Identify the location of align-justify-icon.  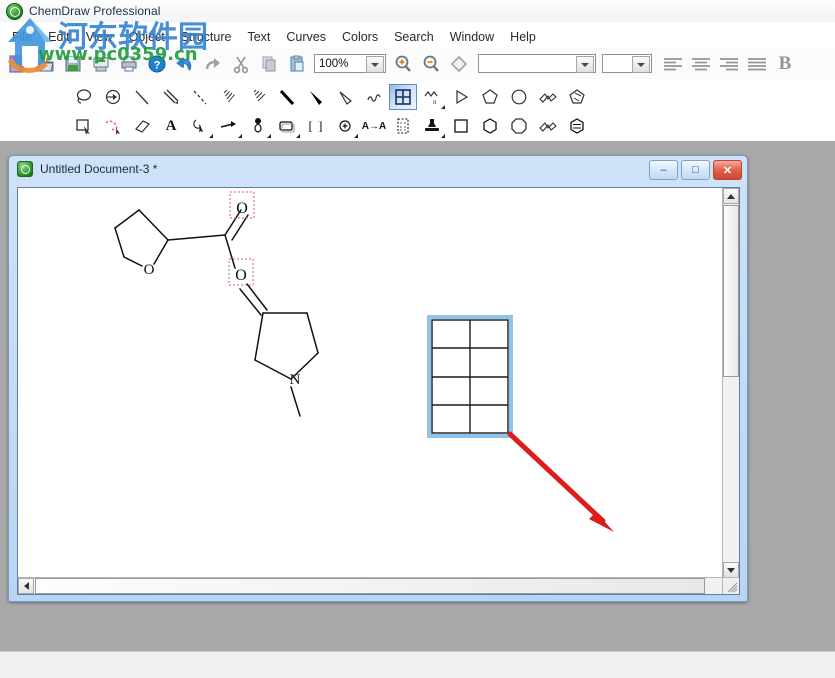
(757, 64).